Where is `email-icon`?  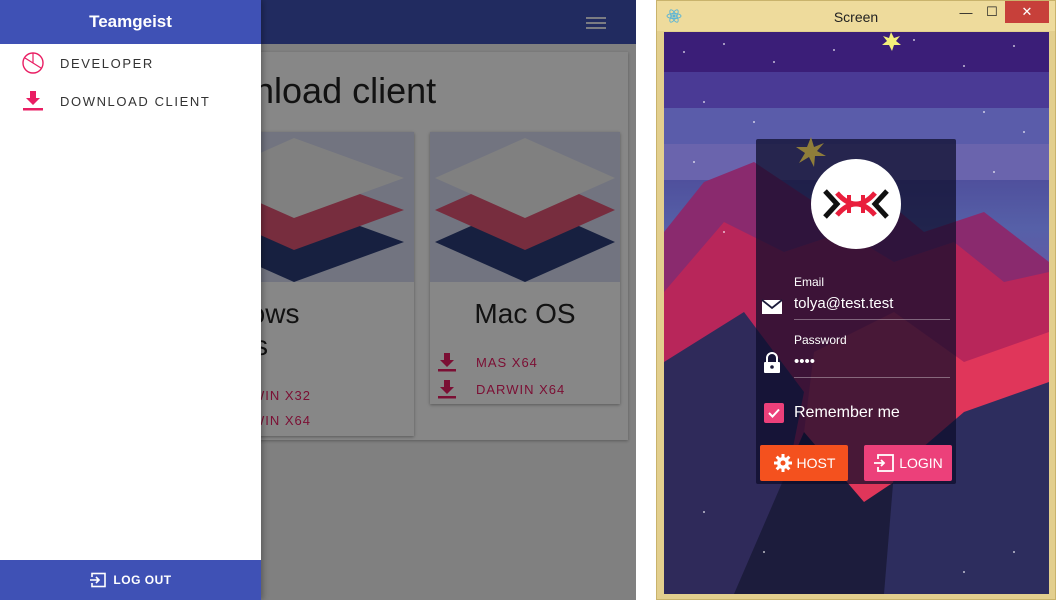
email-icon is located at coordinates (772, 306).